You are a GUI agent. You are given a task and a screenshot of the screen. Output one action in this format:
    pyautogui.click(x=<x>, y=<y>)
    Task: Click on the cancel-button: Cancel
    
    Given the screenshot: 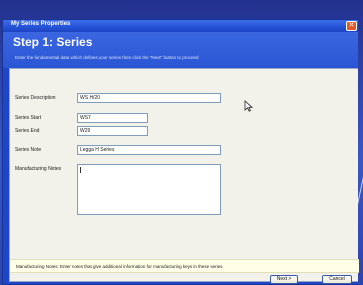 What is the action you would take?
    pyautogui.click(x=337, y=279)
    